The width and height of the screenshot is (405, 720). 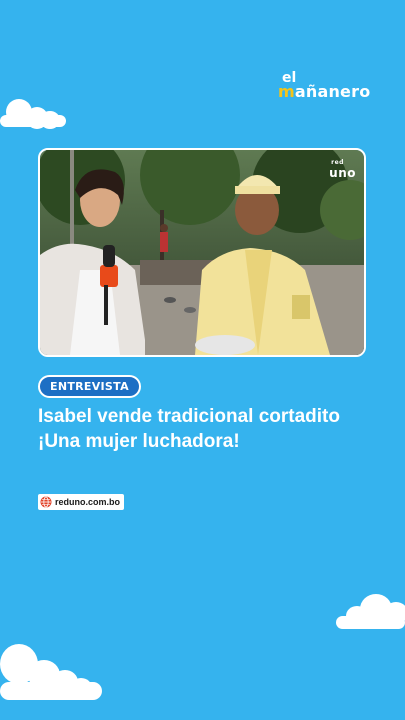 What do you see at coordinates (35, 113) in the screenshot?
I see `cloud-top-left` at bounding box center [35, 113].